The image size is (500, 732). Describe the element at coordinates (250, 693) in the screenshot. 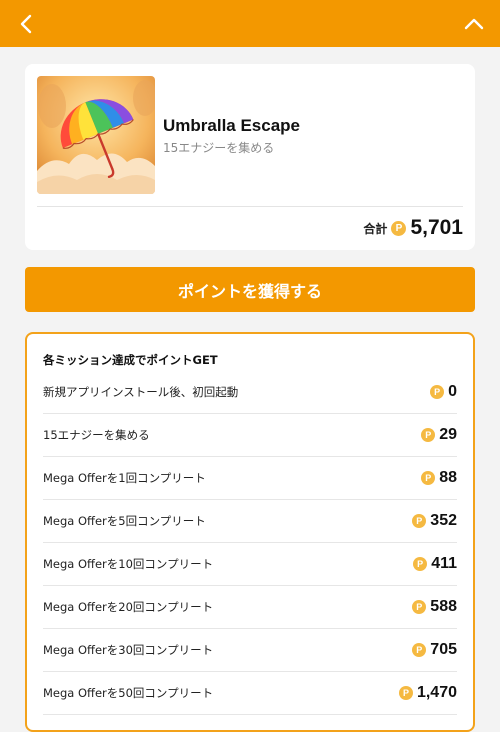

I see `mission-row: Mega Offerを50回コンプリート P 1,470` at that location.